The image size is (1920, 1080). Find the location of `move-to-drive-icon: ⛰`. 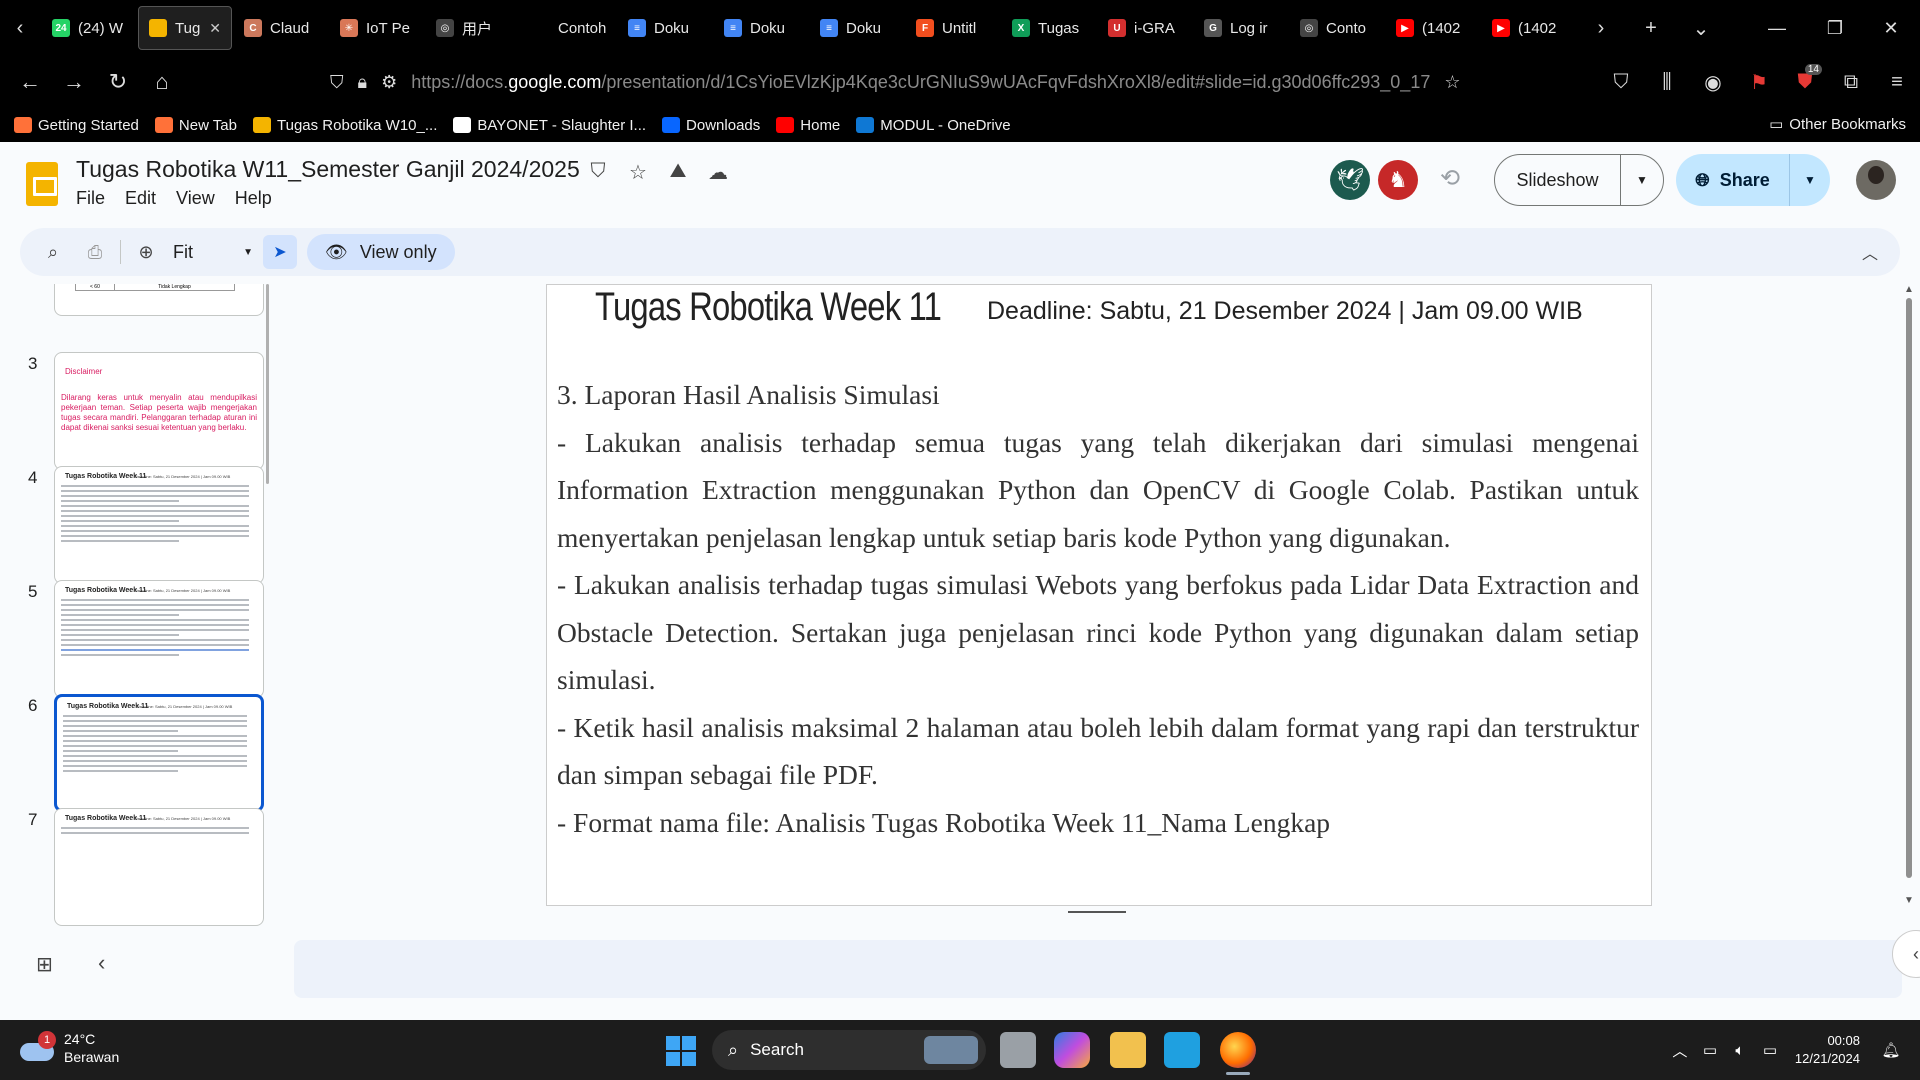

move-to-drive-icon: ⛰ is located at coordinates (678, 172).